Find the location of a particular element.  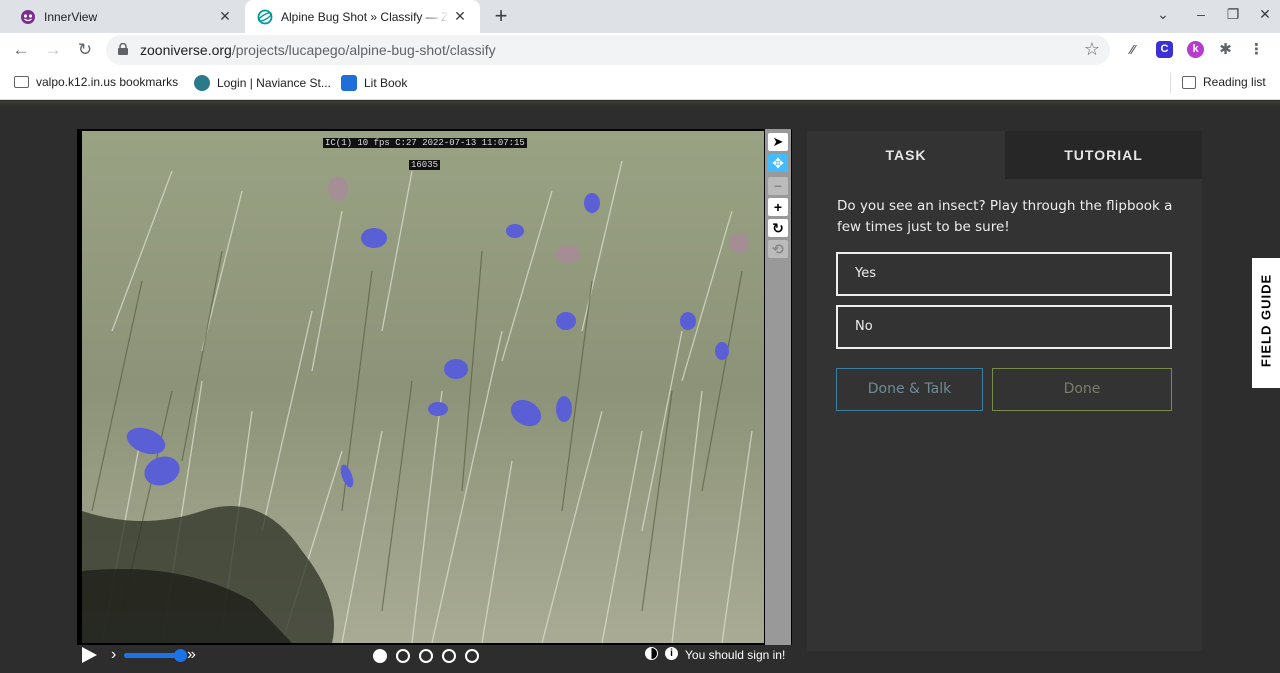

slider-thumb is located at coordinates (180, 655).